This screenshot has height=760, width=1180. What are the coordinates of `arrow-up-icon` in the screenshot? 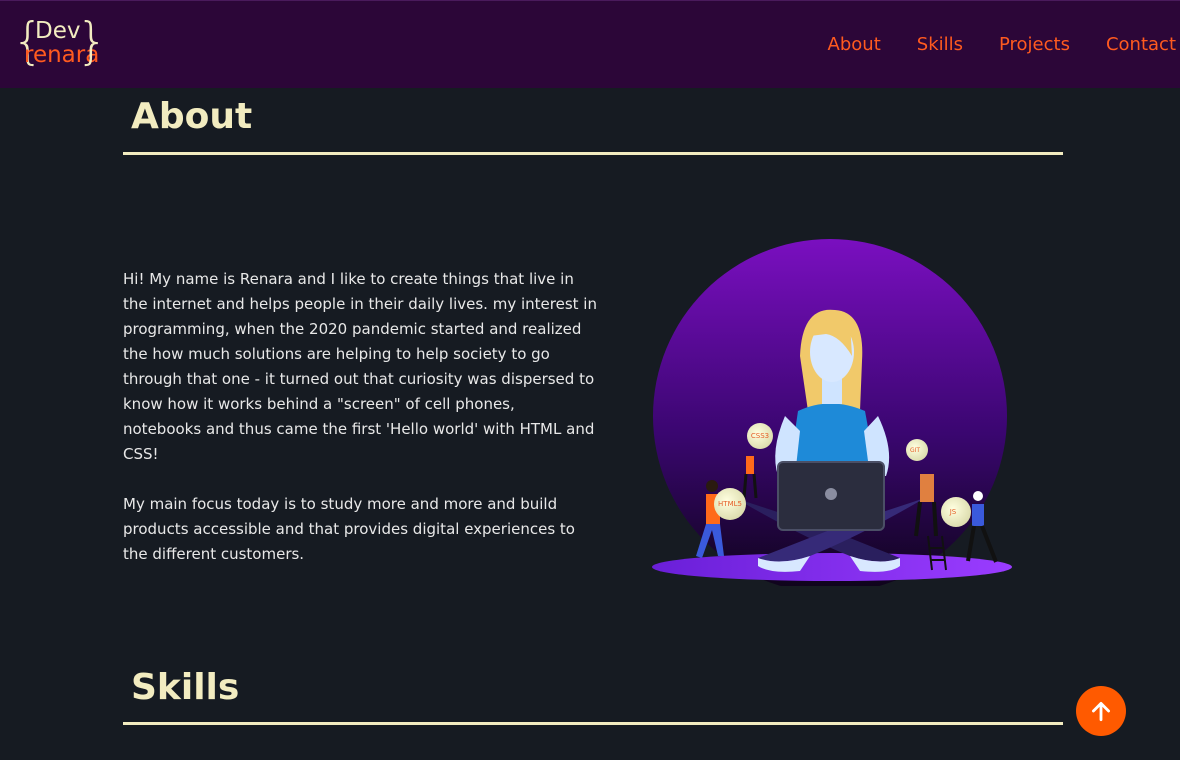 It's located at (1101, 712).